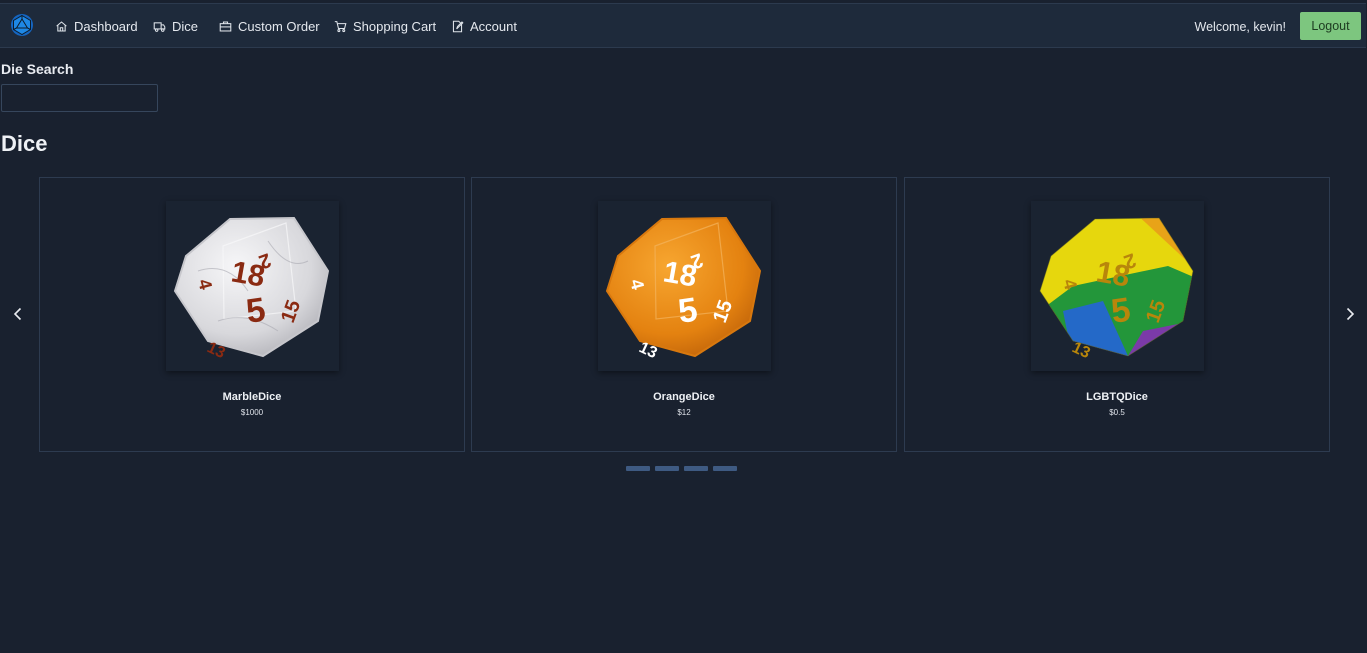 This screenshot has width=1367, height=653. What do you see at coordinates (79, 98) in the screenshot?
I see `die-search-input` at bounding box center [79, 98].